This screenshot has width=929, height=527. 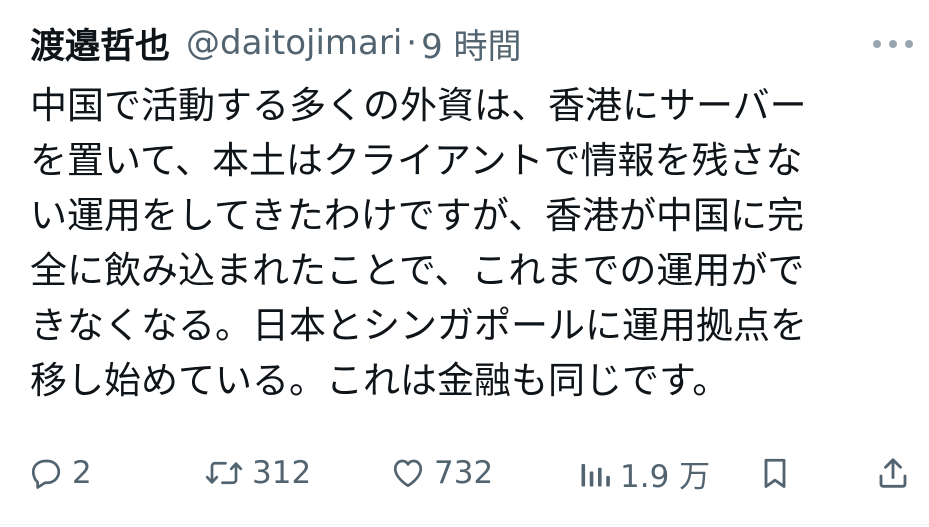 What do you see at coordinates (471, 43) in the screenshot?
I see `tweet-timestamp: 9 時間` at bounding box center [471, 43].